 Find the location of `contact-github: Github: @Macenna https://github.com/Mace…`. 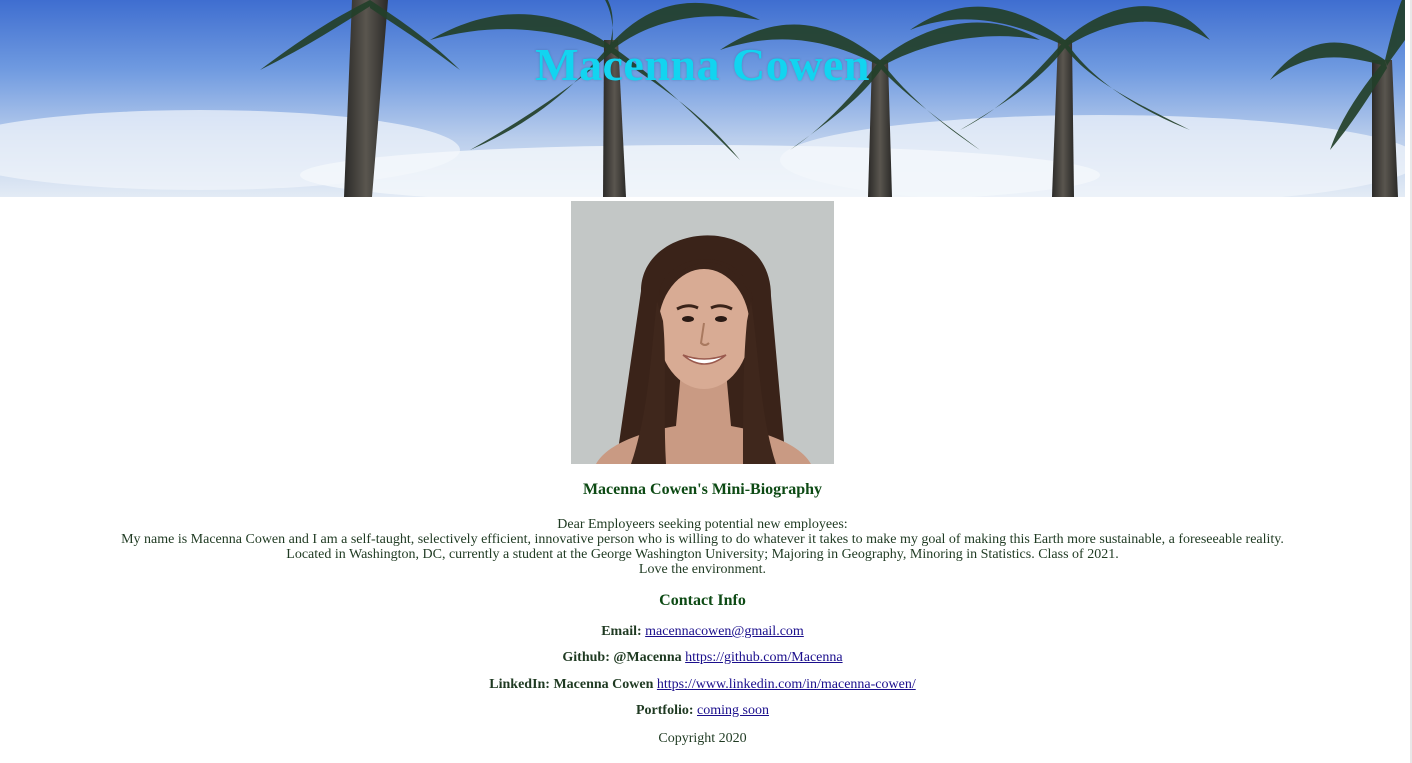

contact-github: Github: @Macenna https://github.com/Mace… is located at coordinates (702, 658).